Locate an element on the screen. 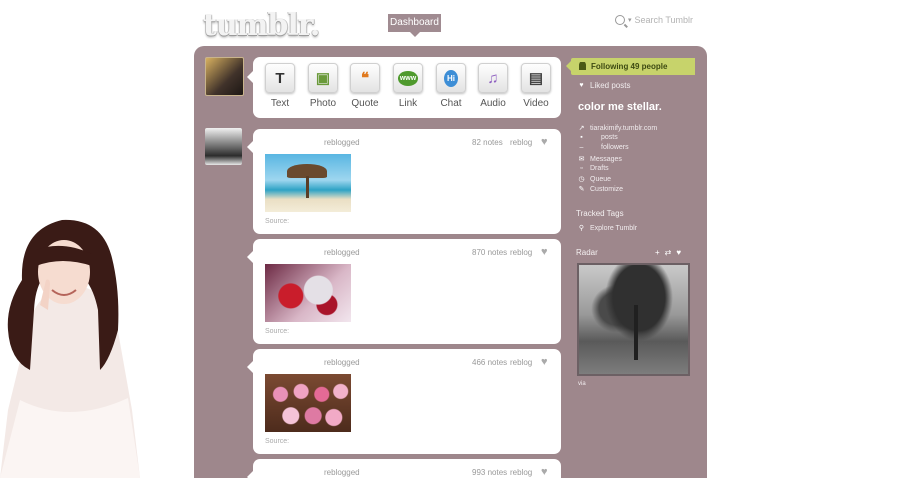 This screenshot has width=900, height=489. post-card: reblogged 466 notes reblog ♥ Source: is located at coordinates (404, 401).